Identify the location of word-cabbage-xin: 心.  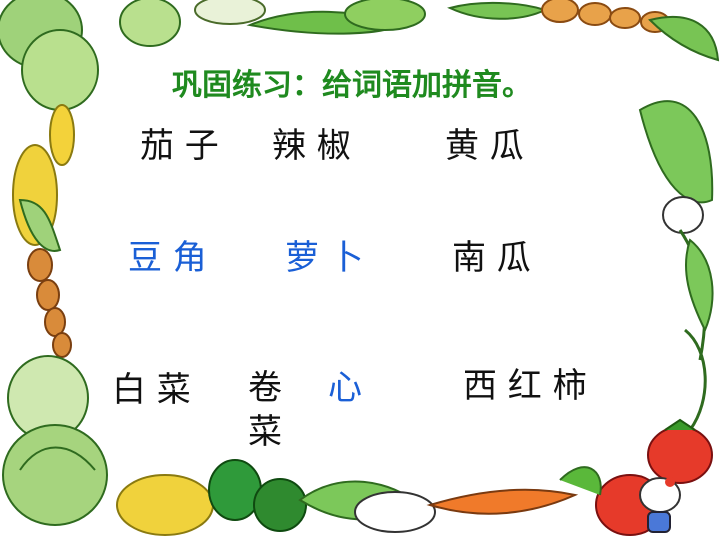
(345, 388).